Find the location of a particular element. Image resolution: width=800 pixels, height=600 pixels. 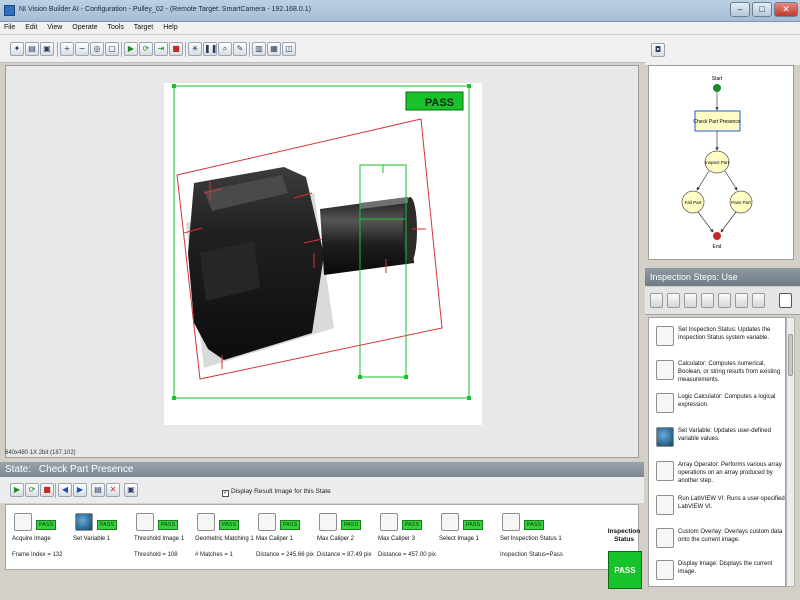

lightbulb-icon: ☀ is located at coordinates (195, 49).